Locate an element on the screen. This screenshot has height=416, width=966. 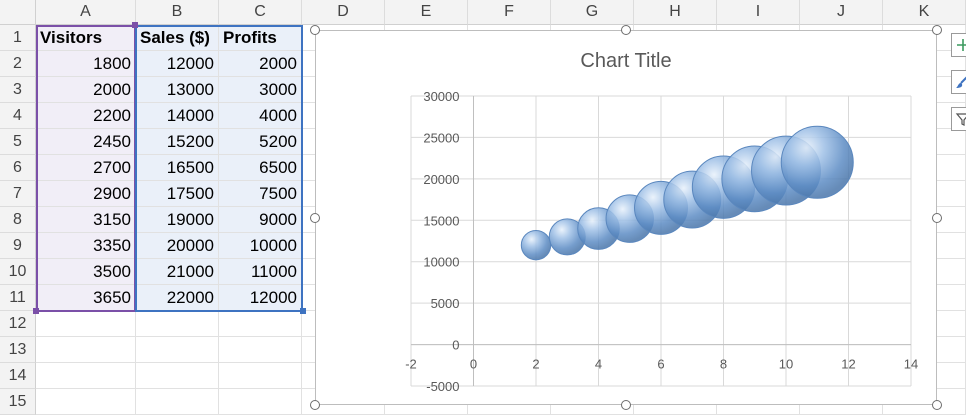
row-header-8: 8 is located at coordinates (18, 220).